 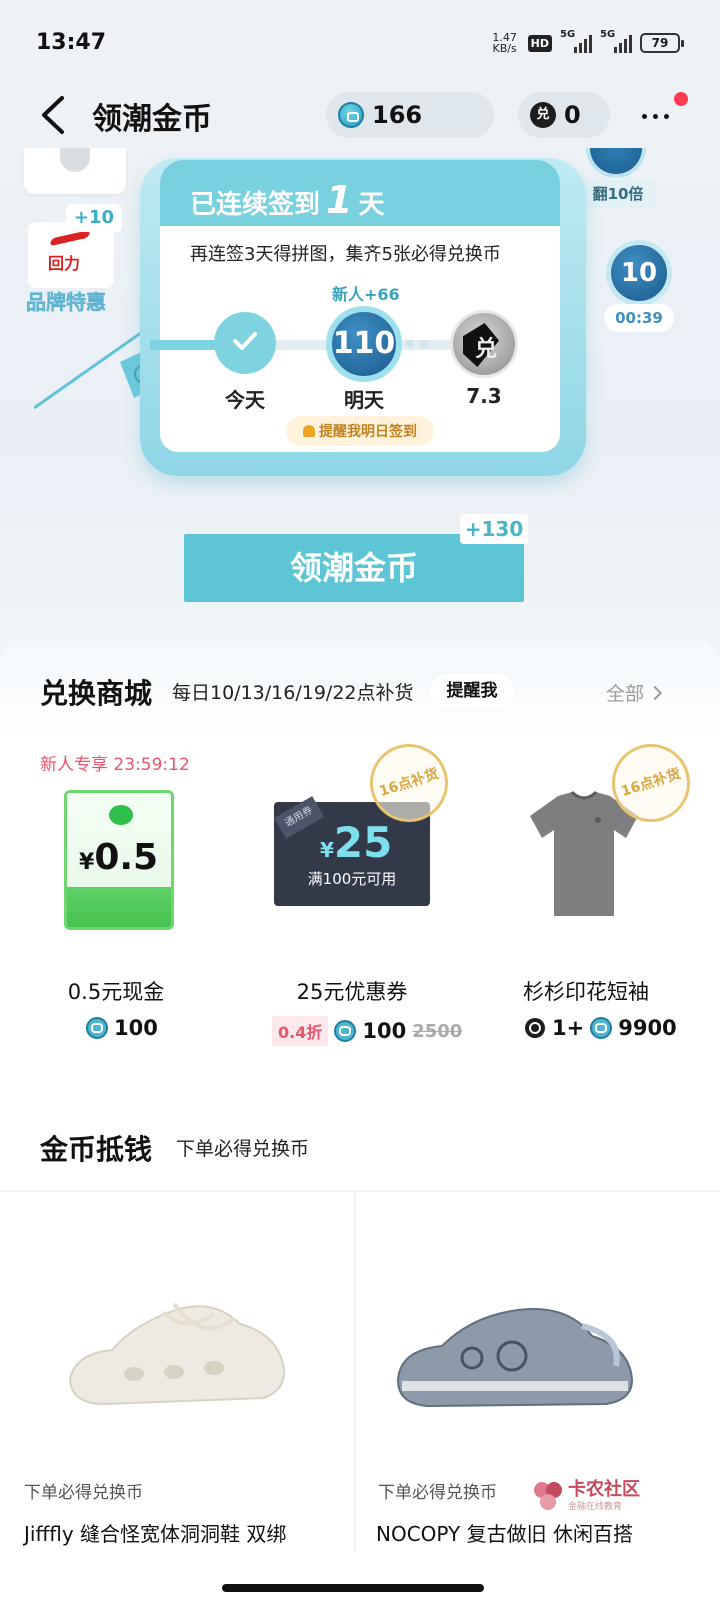 I want to click on coin-balance-pill: 166, so click(x=410, y=115).